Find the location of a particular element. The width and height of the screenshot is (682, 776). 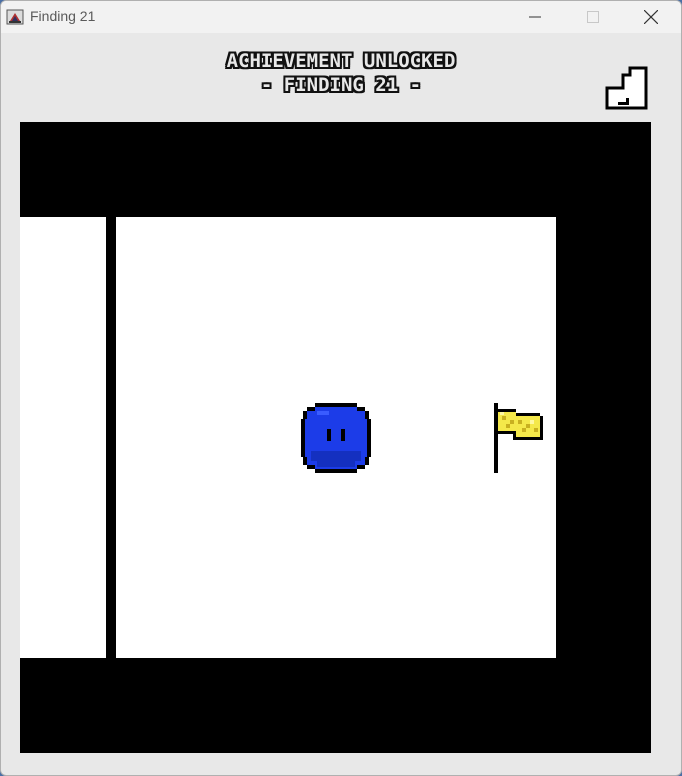

maximize-icon is located at coordinates (593, 17).